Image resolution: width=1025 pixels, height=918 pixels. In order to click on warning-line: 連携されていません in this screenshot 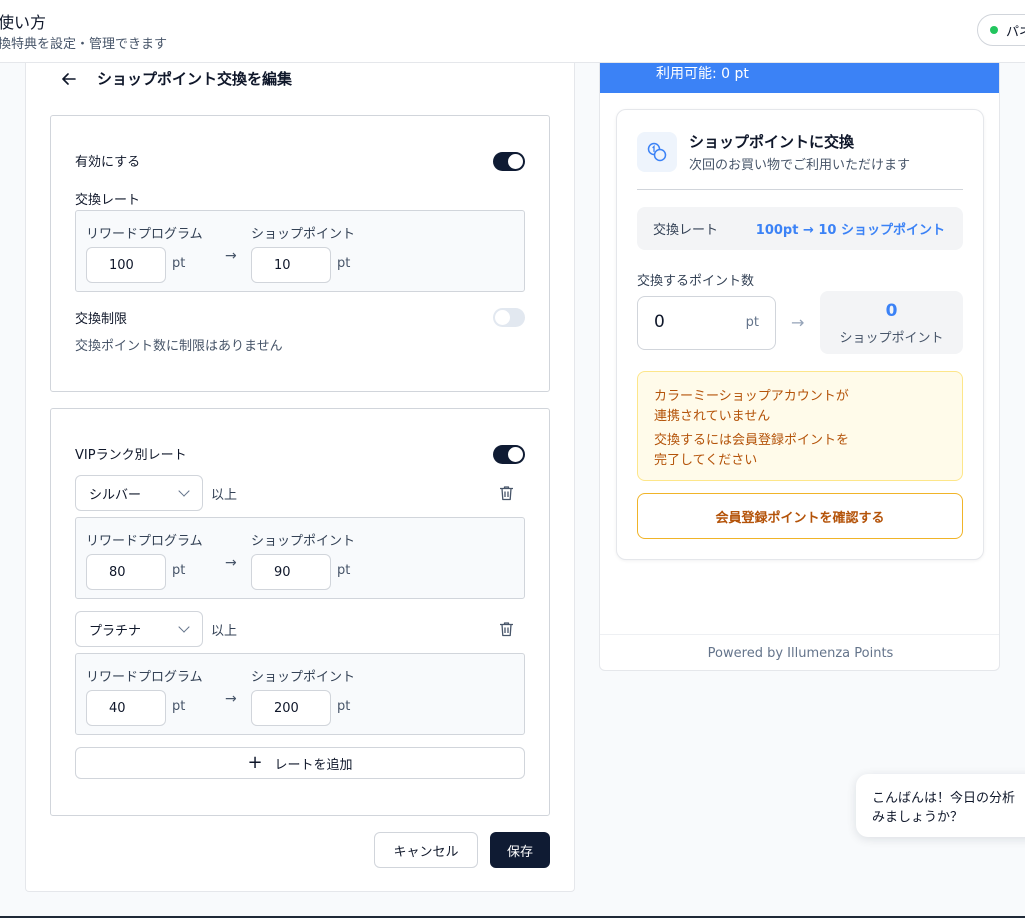, I will do `click(712, 416)`.